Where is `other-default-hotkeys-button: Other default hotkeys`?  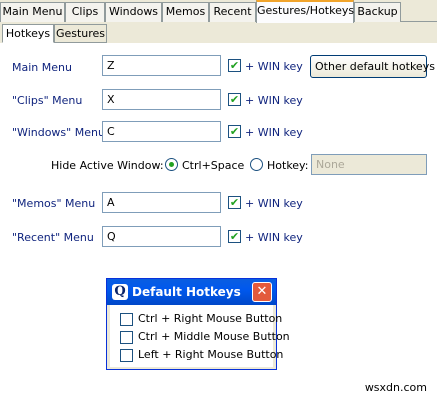 other-default-hotkeys-button: Other default hotkeys is located at coordinates (372, 66).